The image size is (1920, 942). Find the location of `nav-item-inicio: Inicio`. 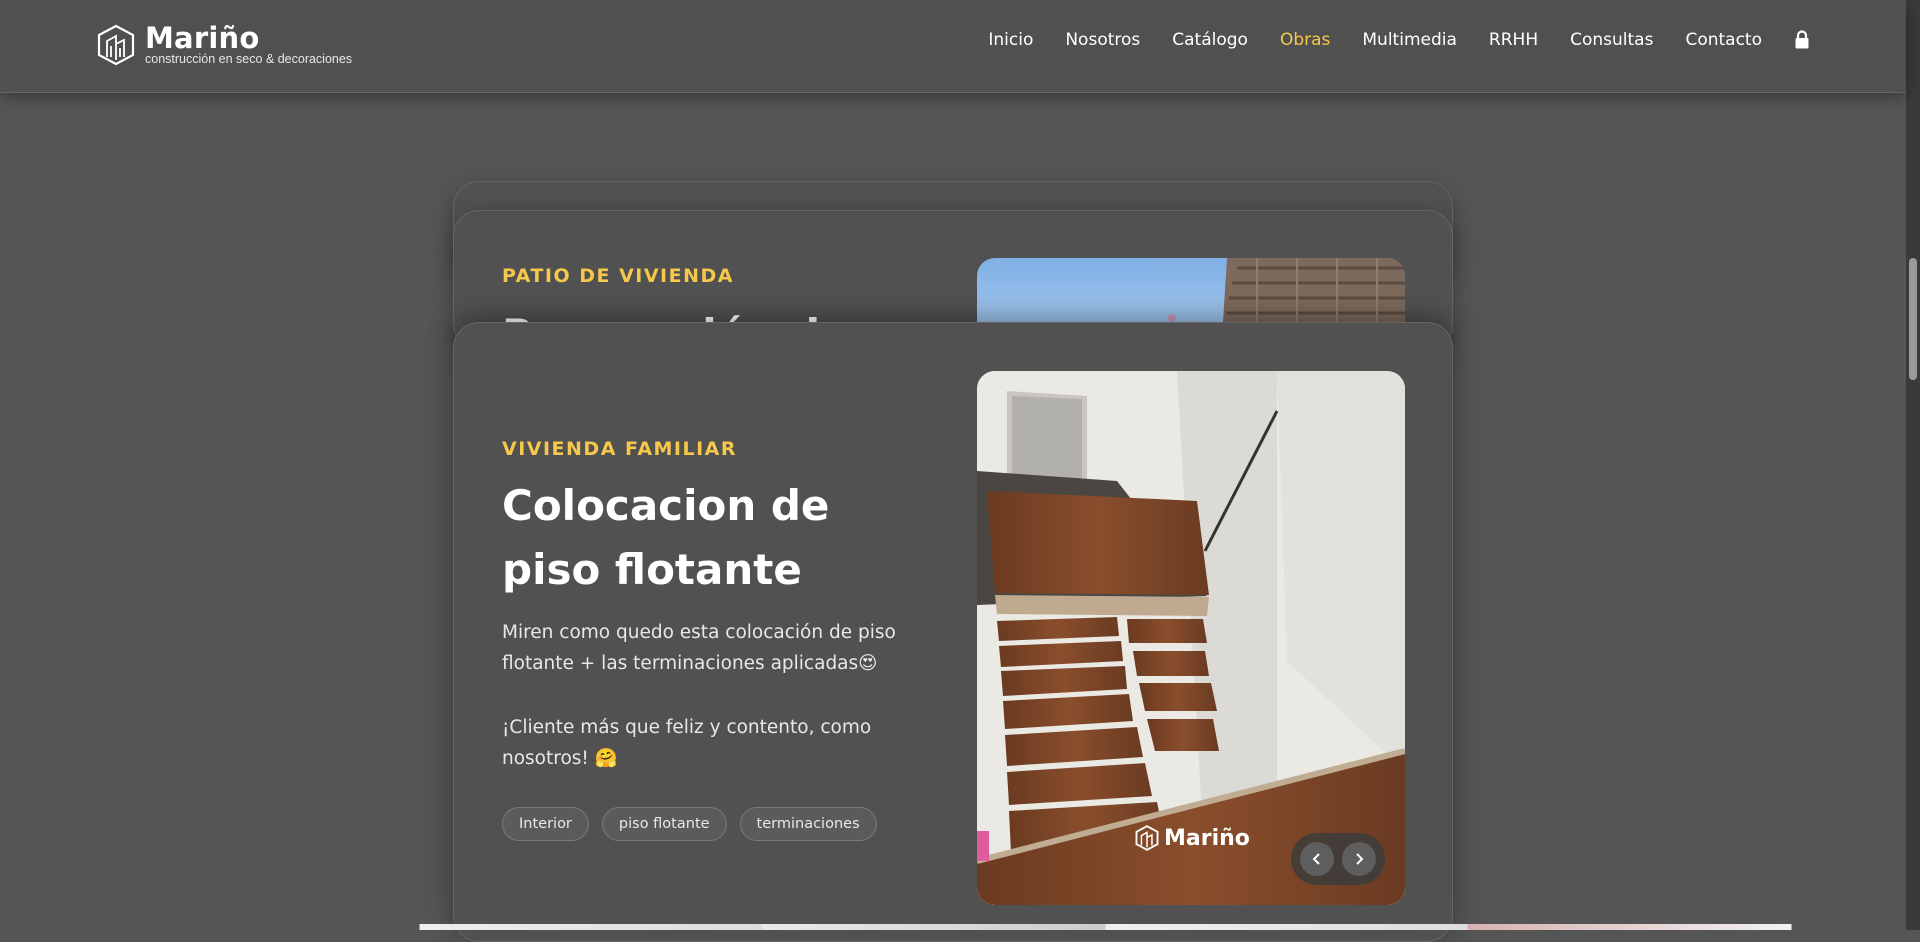

nav-item-inicio: Inicio is located at coordinates (1010, 40).